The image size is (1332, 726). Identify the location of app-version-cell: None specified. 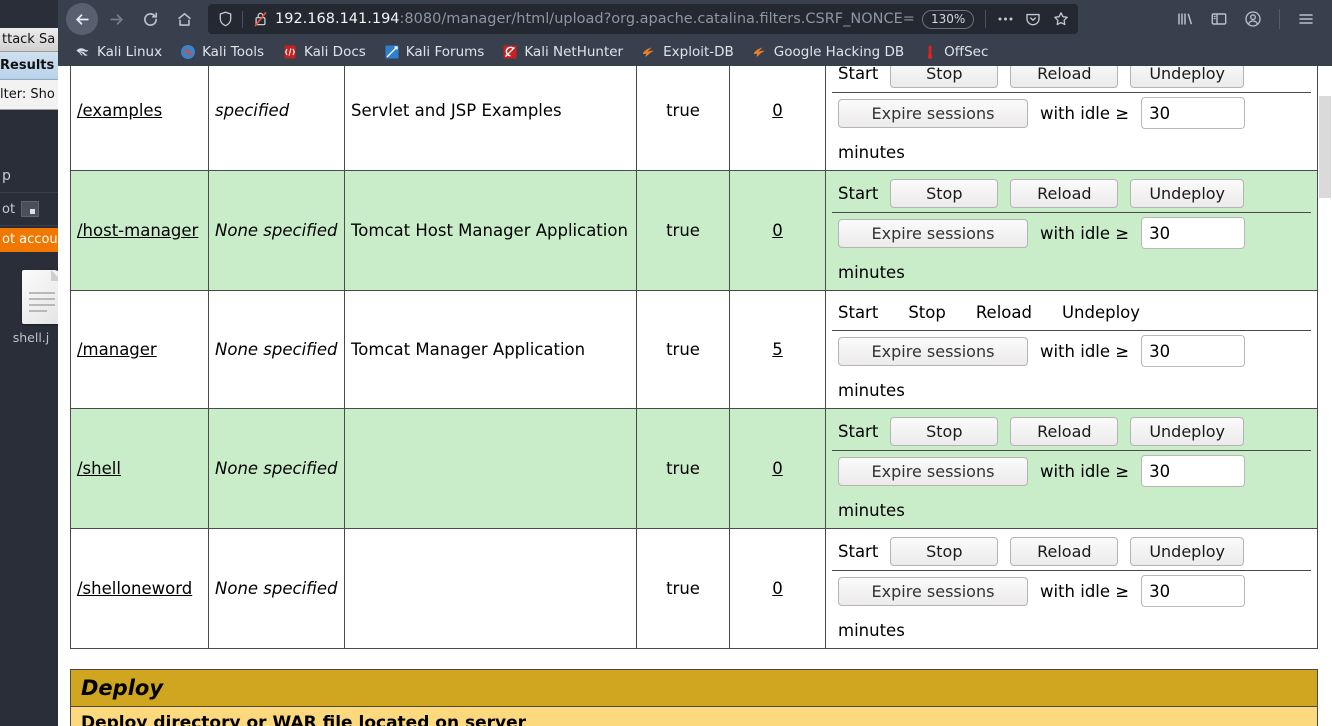
(276, 468).